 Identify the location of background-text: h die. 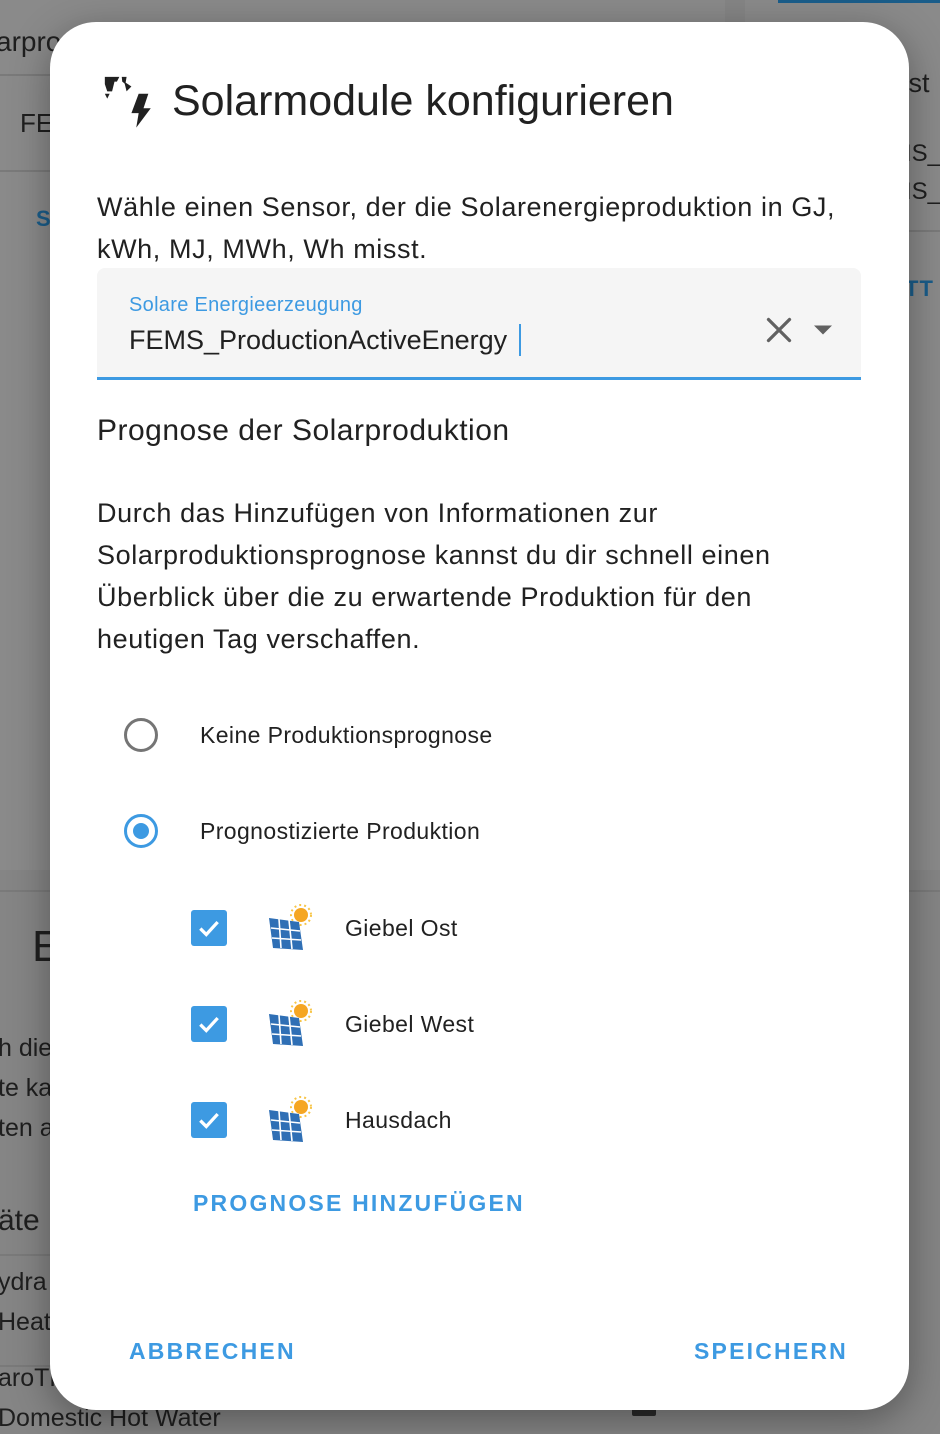
(26, 1048).